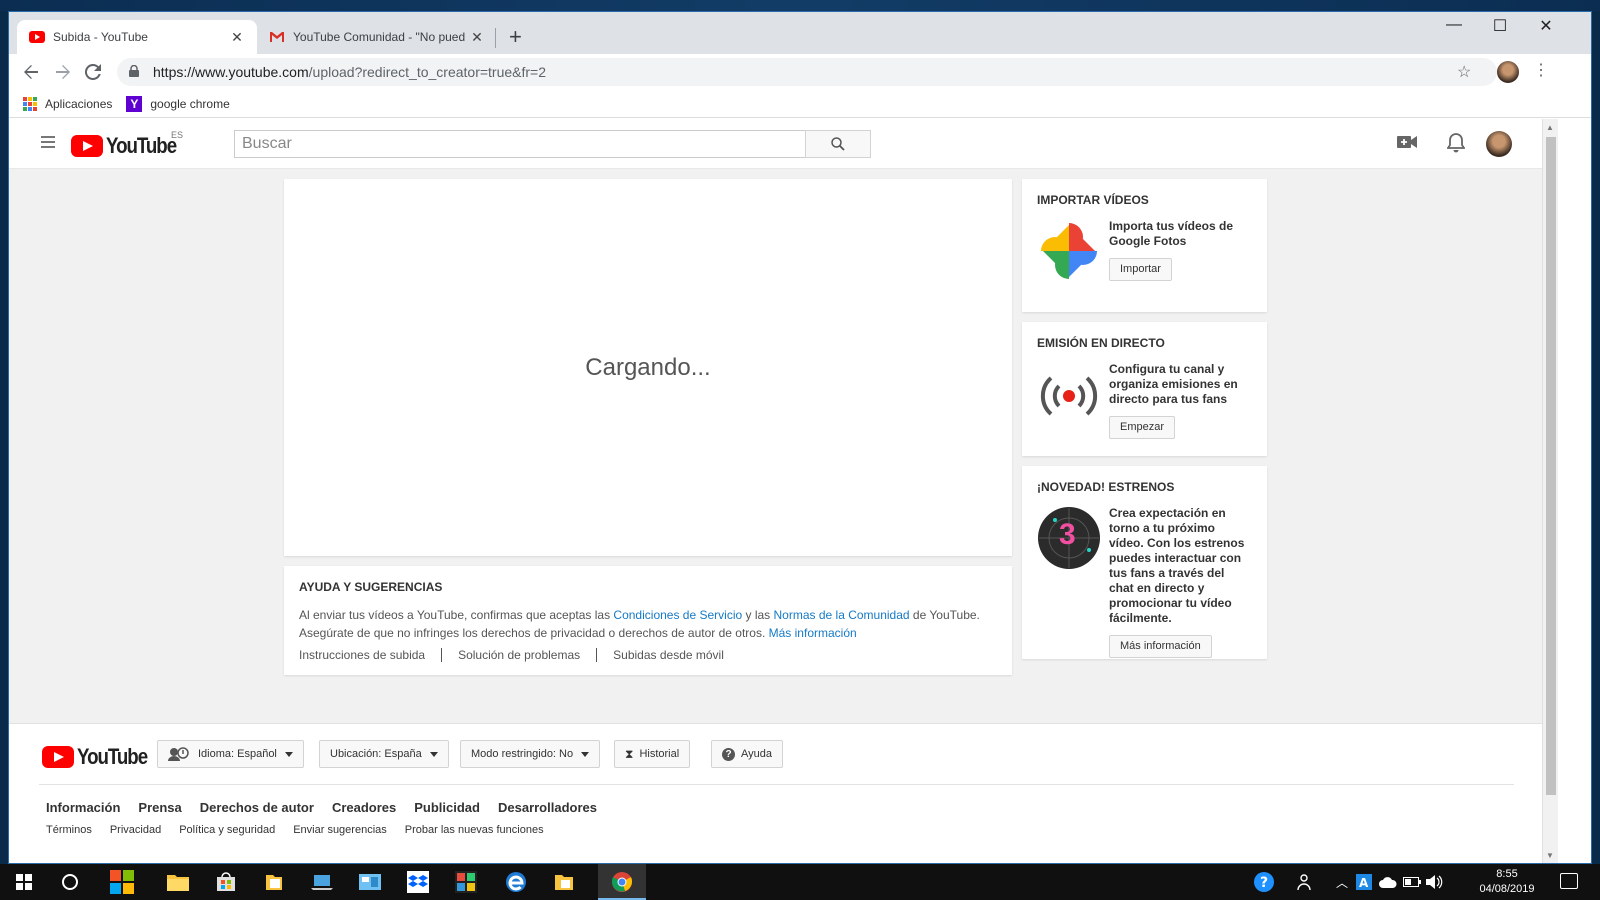  Describe the element at coordinates (1456, 145) in the screenshot. I see `notifications-bell-icon` at that location.